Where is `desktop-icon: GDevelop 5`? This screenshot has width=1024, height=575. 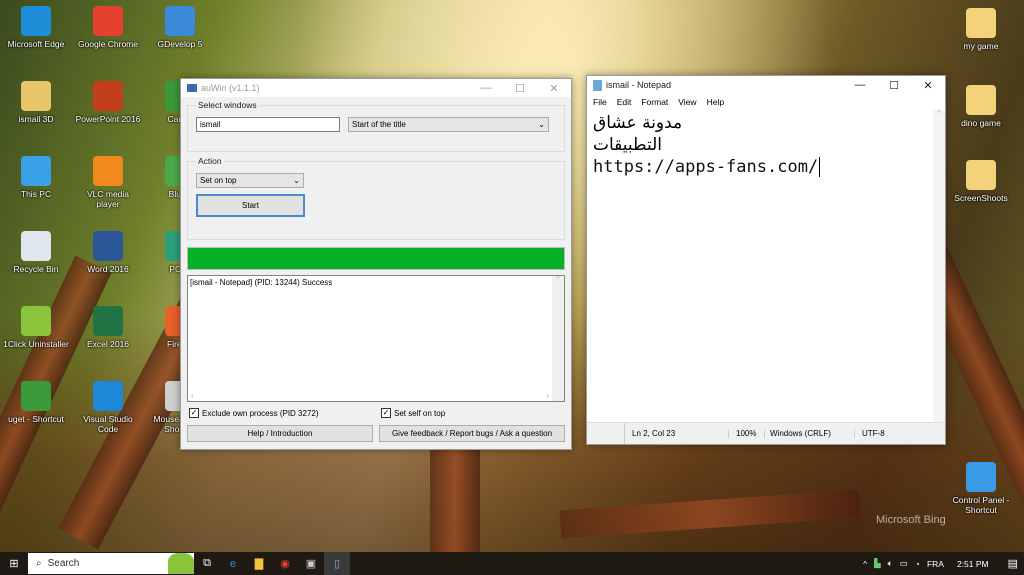 desktop-icon: GDevelop 5 is located at coordinates (180, 27).